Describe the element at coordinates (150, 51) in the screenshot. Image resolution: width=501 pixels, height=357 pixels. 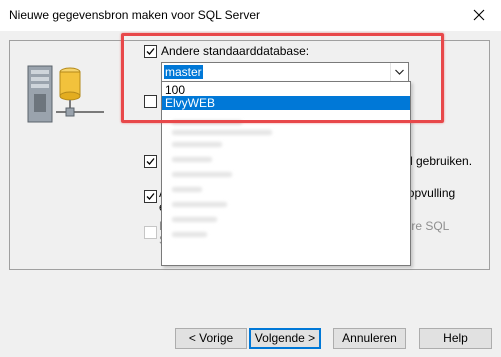
I see `default-database-checkbox` at that location.